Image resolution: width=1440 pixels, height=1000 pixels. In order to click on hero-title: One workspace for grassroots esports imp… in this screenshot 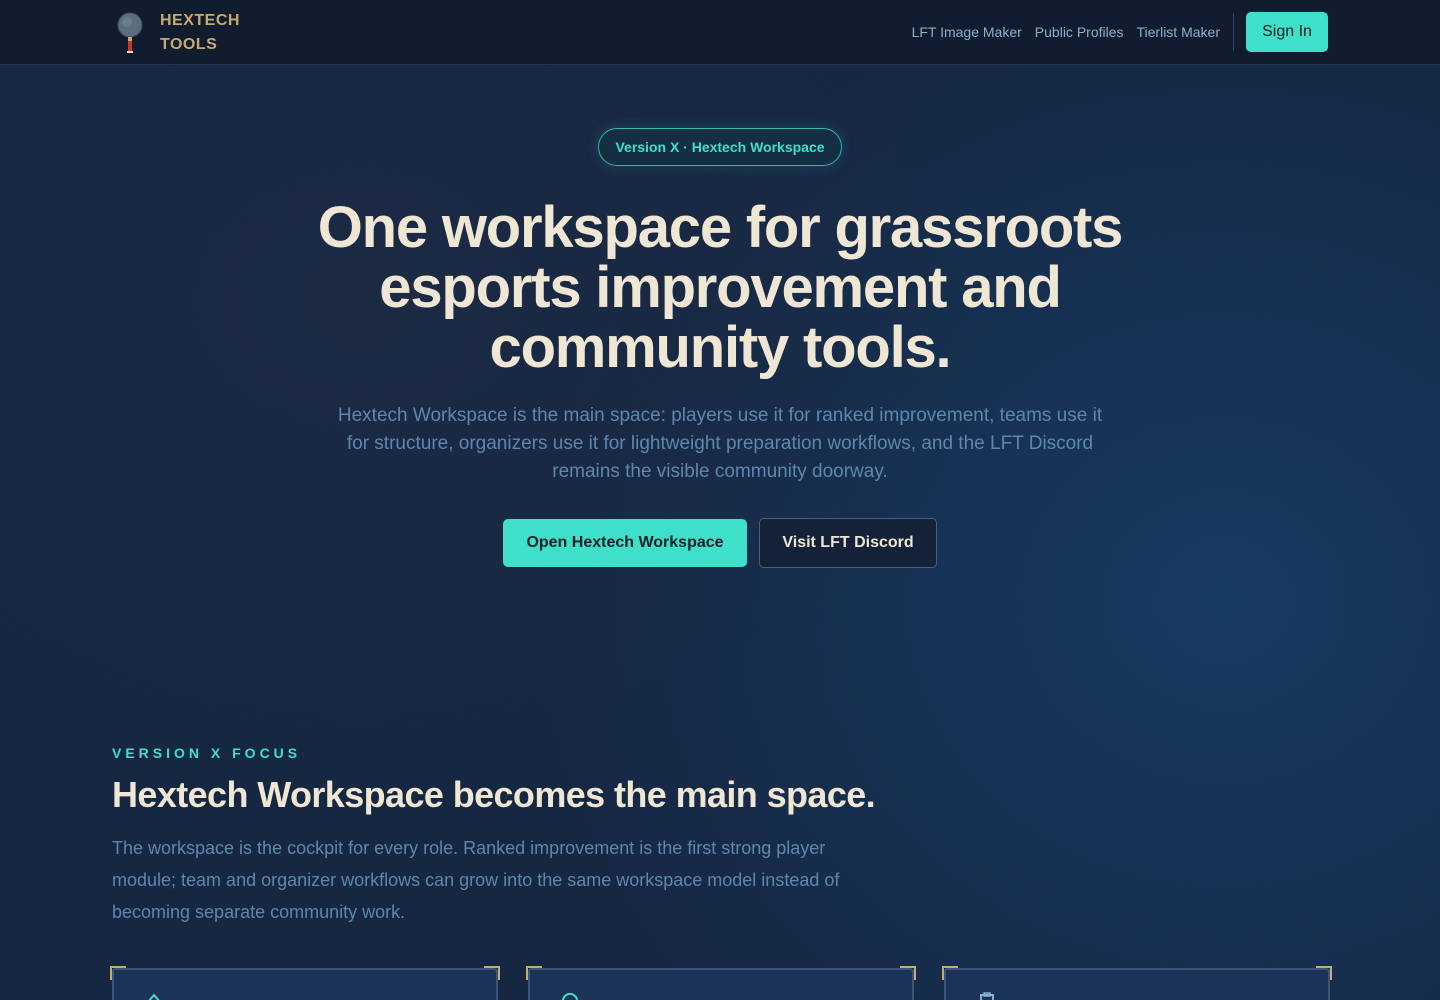, I will do `click(720, 287)`.